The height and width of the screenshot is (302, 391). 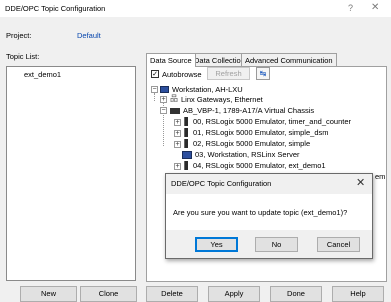 I want to click on tree-item-module-01: 01, RSLogix 5000 Emulator, simple_dsm, so click(x=261, y=132).